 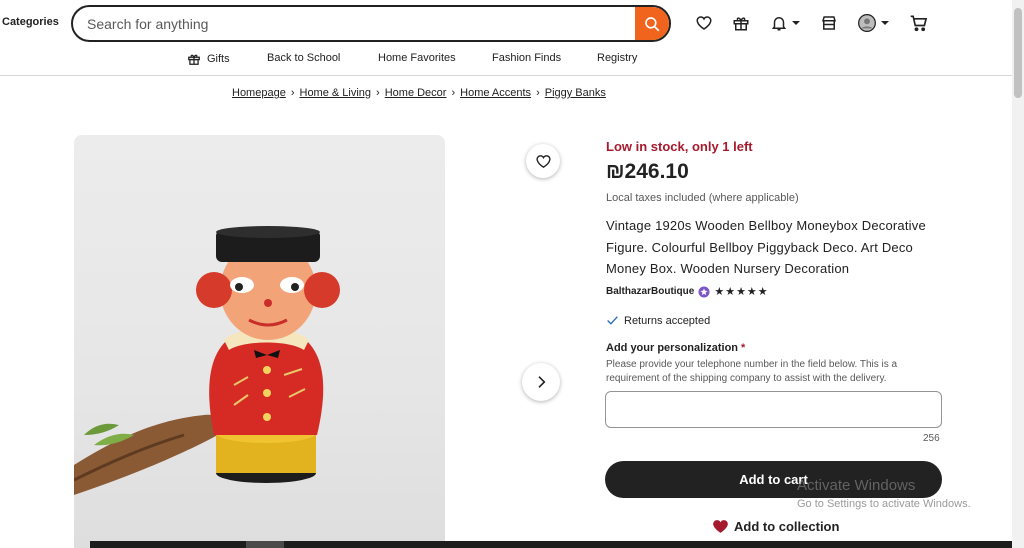 What do you see at coordinates (265, 544) in the screenshot?
I see `taskbar-item` at bounding box center [265, 544].